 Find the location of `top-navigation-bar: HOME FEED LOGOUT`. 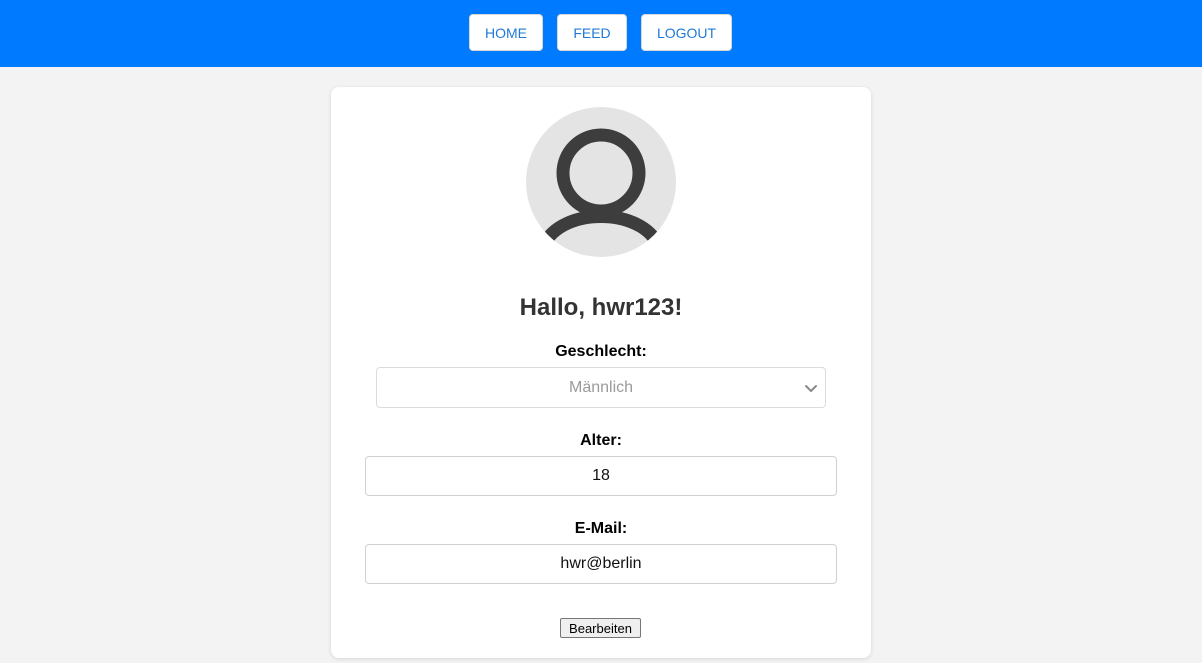

top-navigation-bar: HOME FEED LOGOUT is located at coordinates (601, 33).